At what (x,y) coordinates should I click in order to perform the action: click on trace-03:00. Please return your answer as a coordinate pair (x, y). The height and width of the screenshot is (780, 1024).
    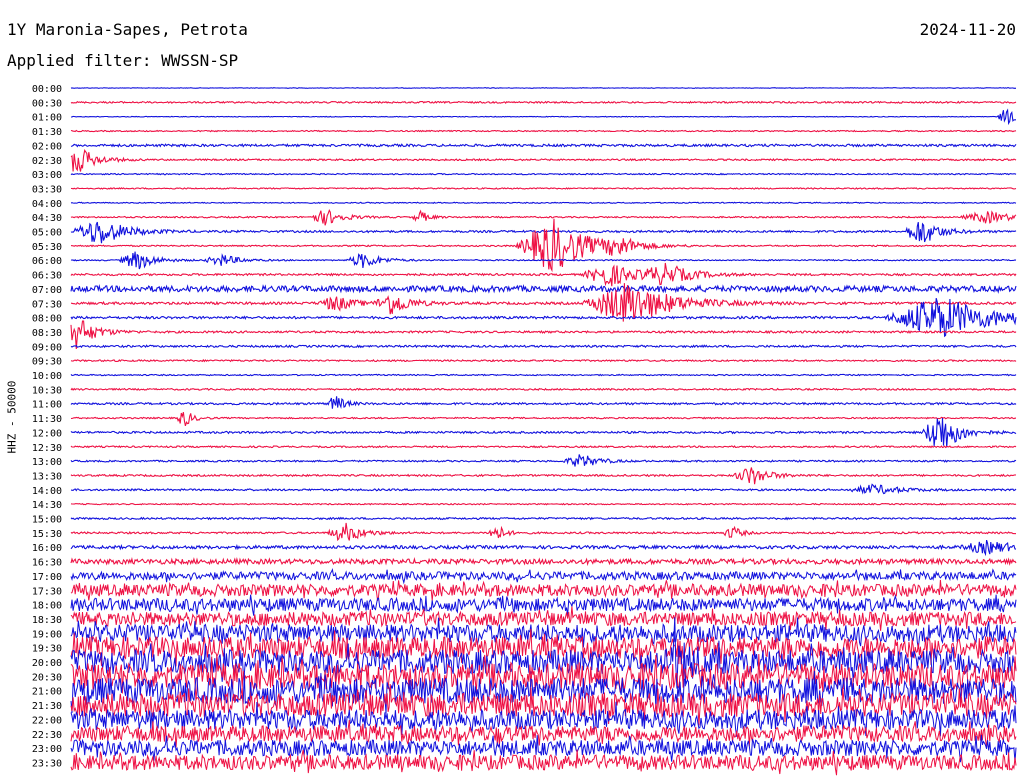
    Looking at the image, I should click on (543, 174).